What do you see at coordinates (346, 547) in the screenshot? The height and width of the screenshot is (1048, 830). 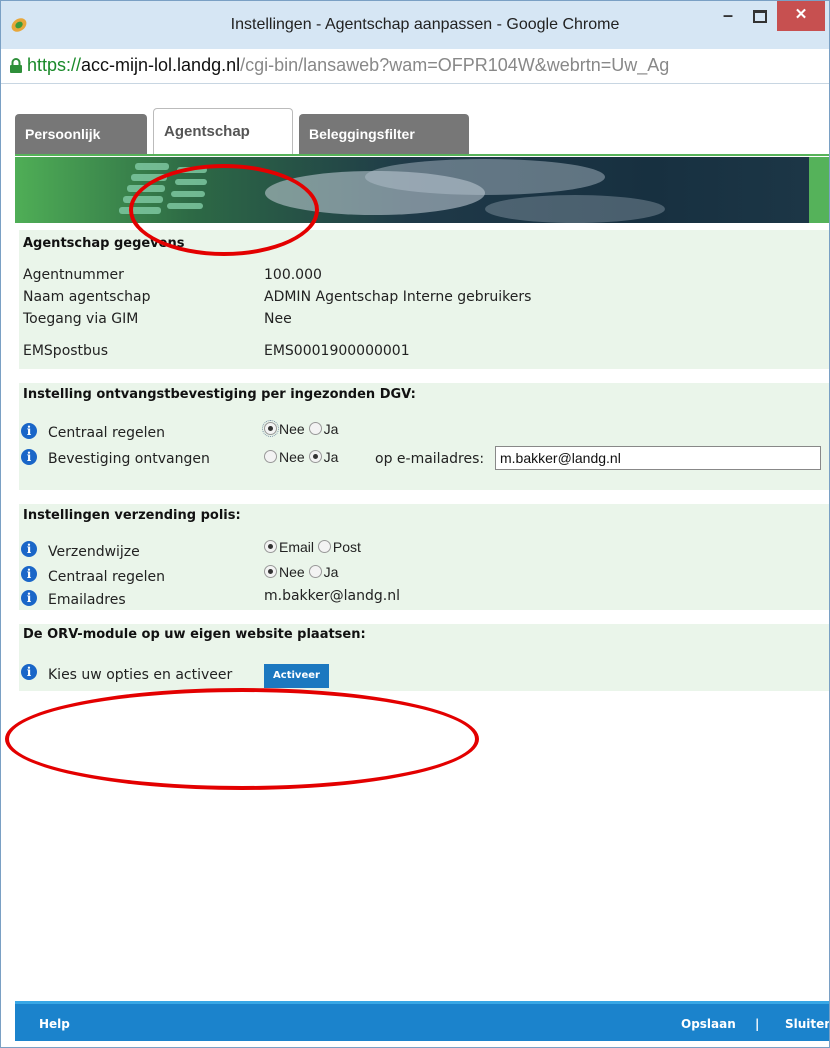 I see `radio-verzend-post-label: Post` at bounding box center [346, 547].